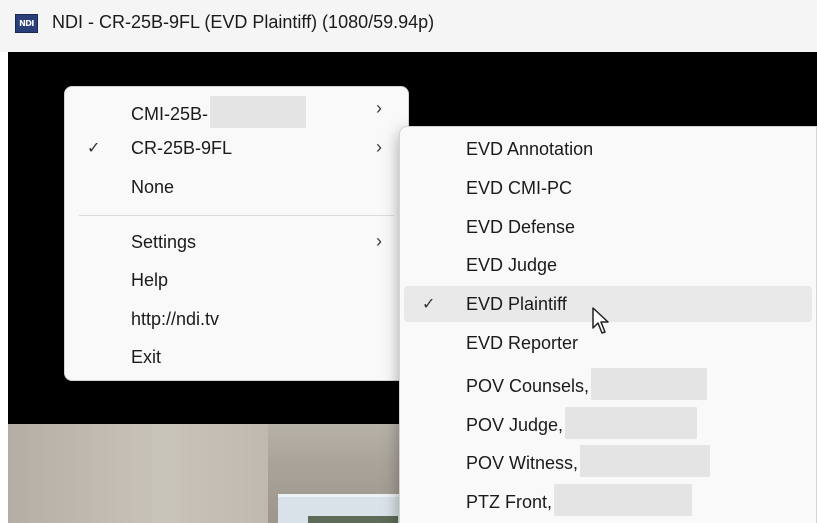  I want to click on submenu-item-evd-judge: EVD Judge, so click(608, 265).